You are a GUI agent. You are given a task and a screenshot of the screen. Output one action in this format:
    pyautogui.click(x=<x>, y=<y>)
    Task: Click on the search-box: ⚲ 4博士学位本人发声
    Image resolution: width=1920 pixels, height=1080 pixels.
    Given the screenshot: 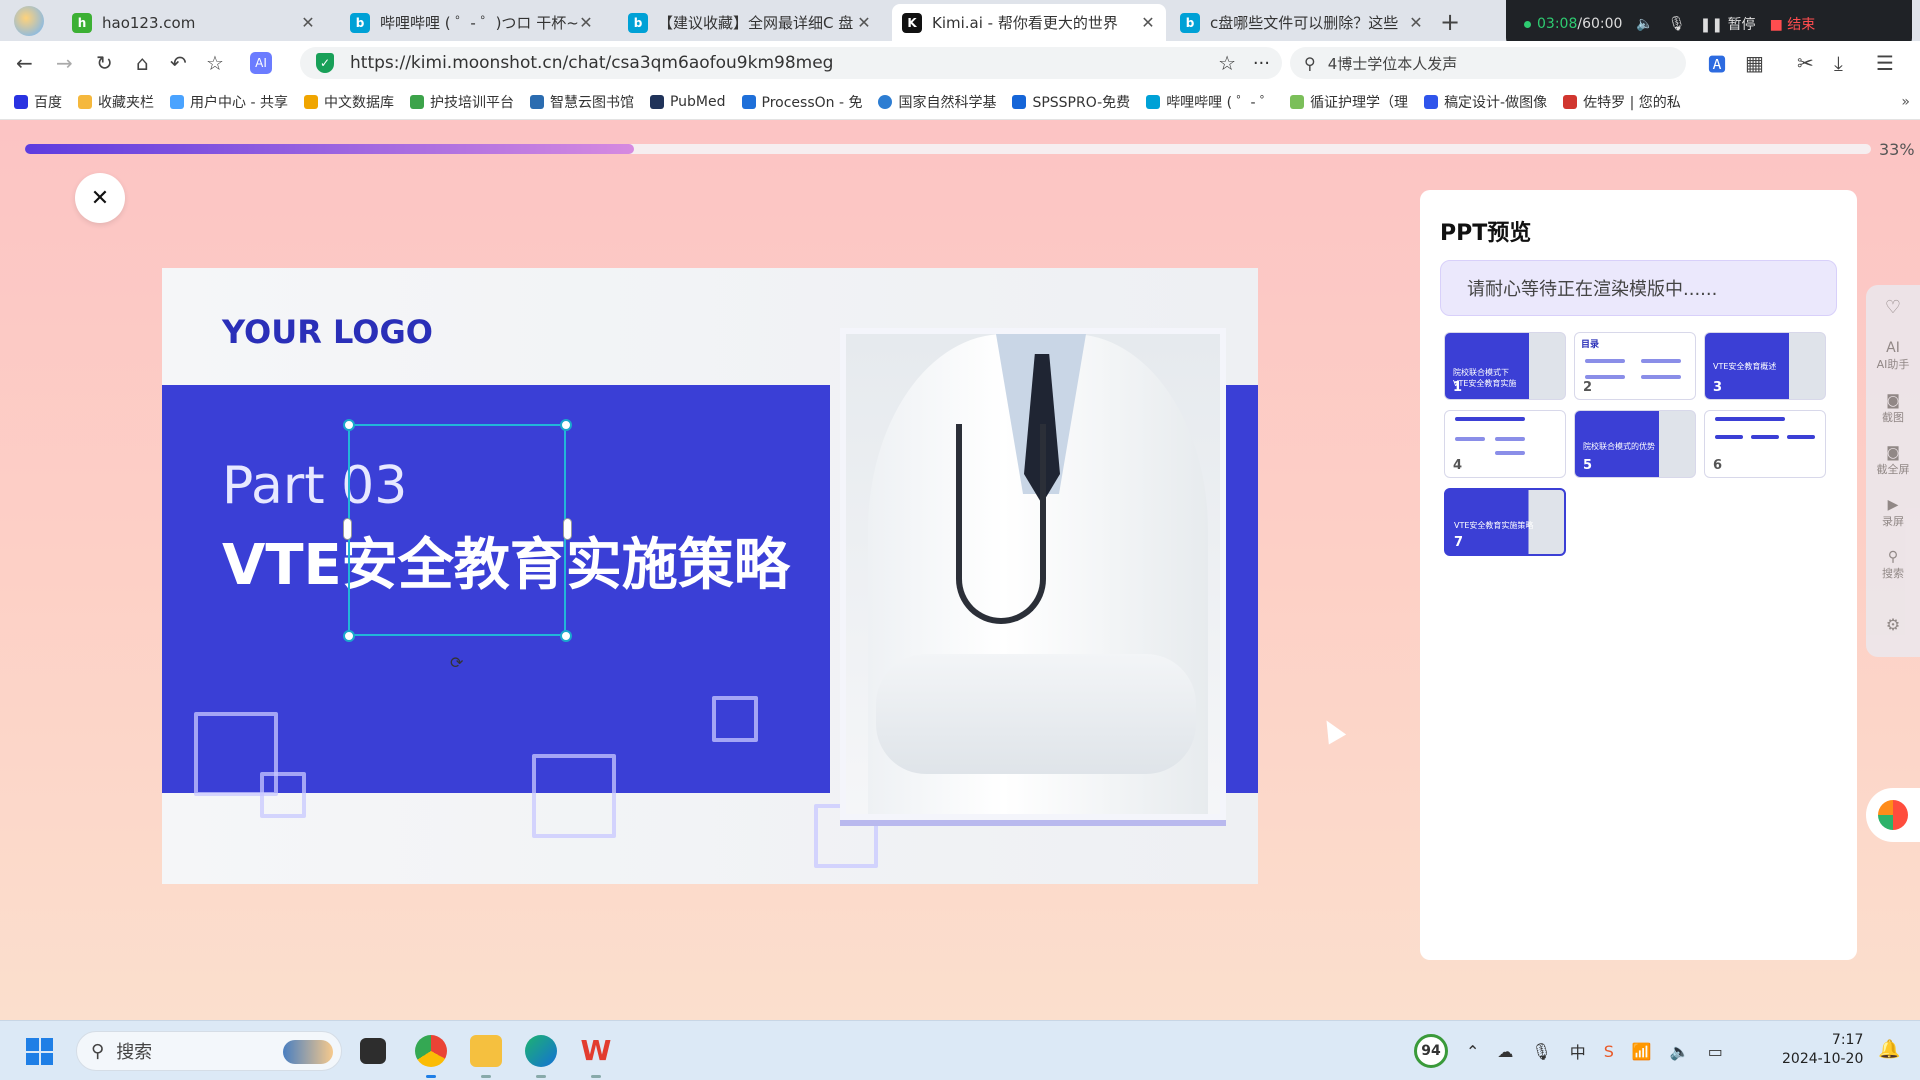 What is the action you would take?
    pyautogui.click(x=1488, y=63)
    